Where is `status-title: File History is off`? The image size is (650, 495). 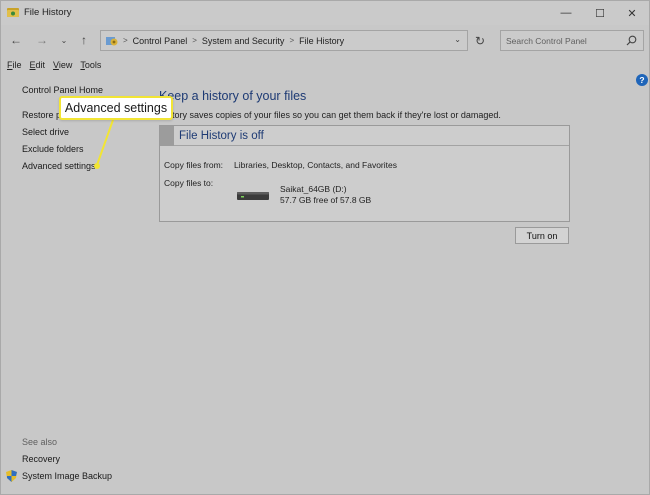
status-title: File History is off is located at coordinates (221, 136).